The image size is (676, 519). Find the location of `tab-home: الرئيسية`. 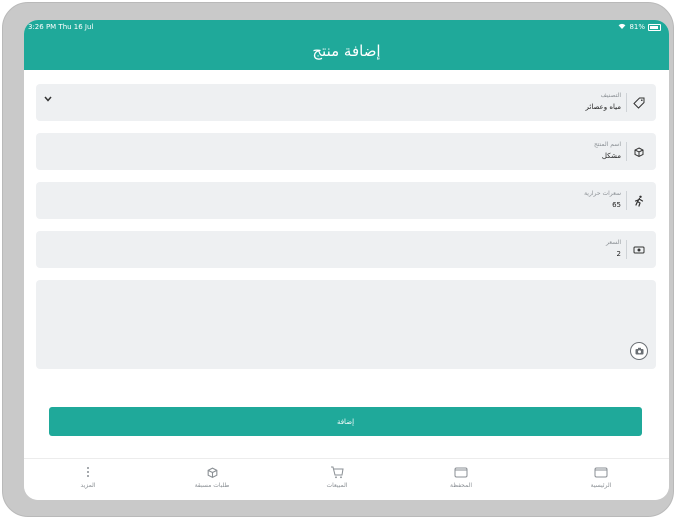

tab-home: الرئيسية is located at coordinates (601, 479).